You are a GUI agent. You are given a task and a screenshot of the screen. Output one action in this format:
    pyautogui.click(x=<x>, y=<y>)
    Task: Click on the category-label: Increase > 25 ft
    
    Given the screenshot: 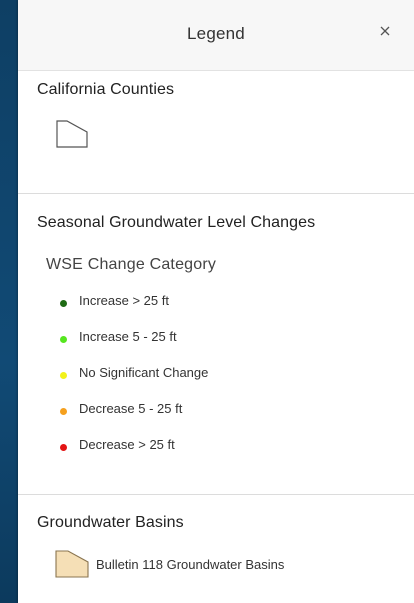 What is the action you would take?
    pyautogui.click(x=124, y=300)
    